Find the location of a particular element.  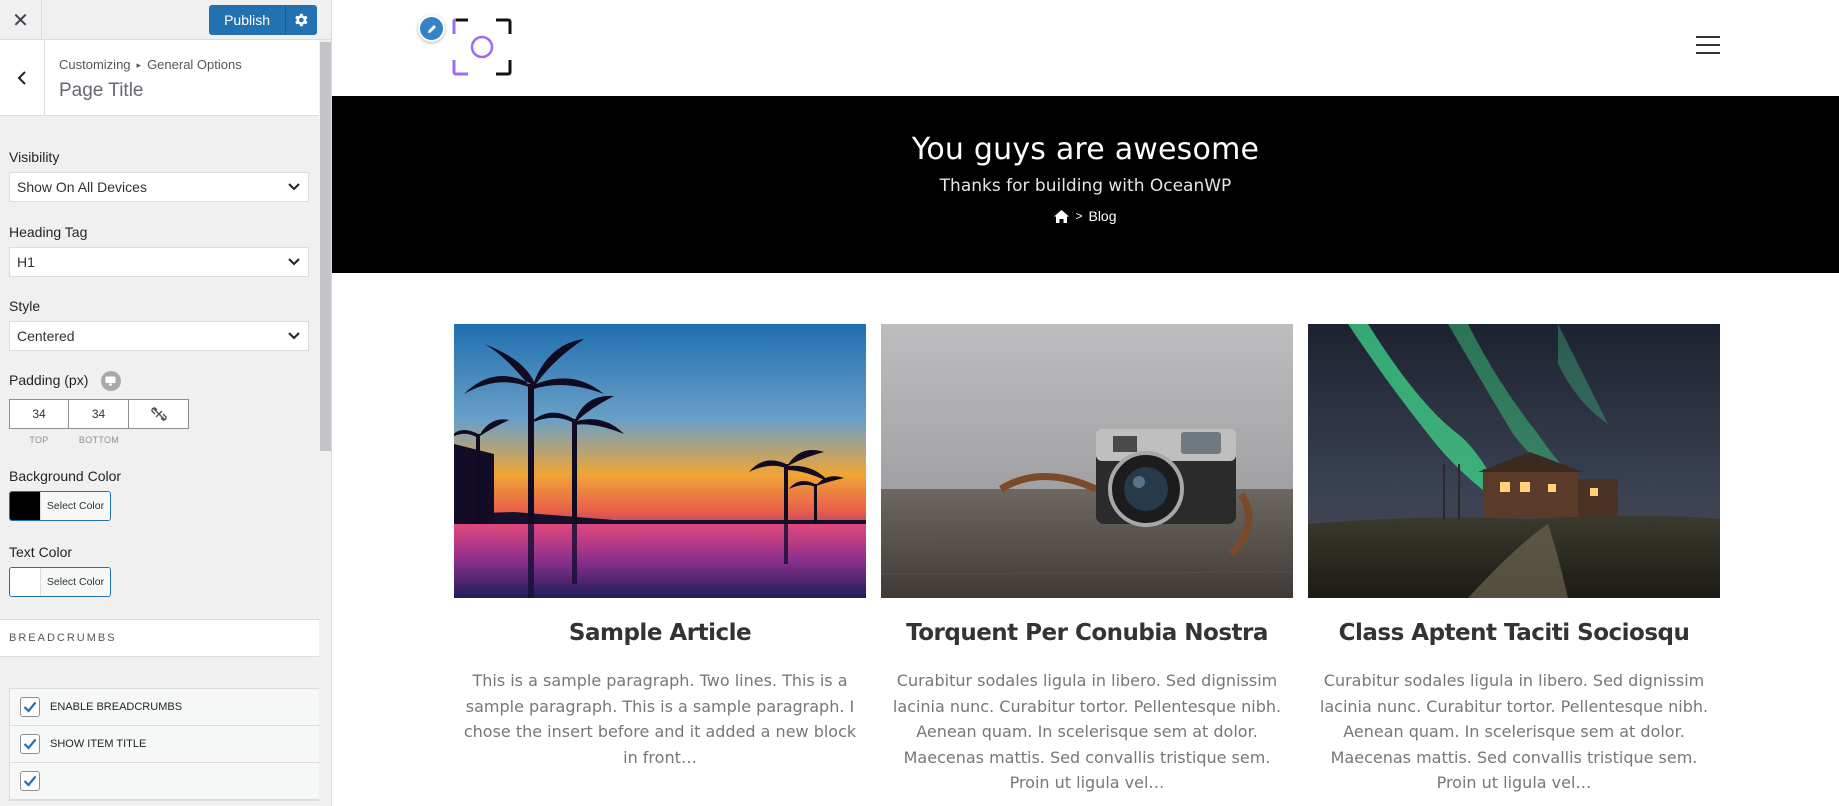

text-color-control: Text Color Select Color is located at coordinates (165, 570).